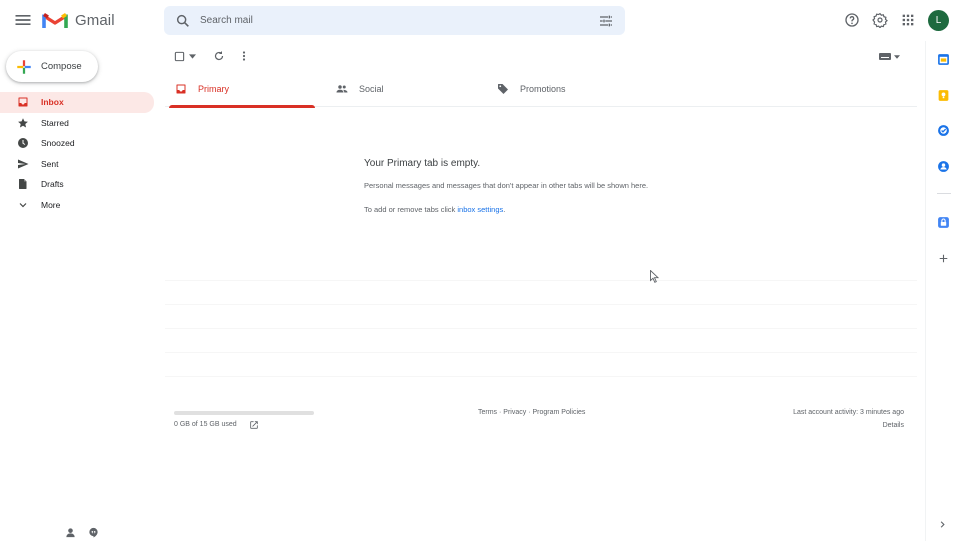 The height and width of the screenshot is (541, 960). Describe the element at coordinates (179, 56) in the screenshot. I see `select-all-checkbox` at that location.